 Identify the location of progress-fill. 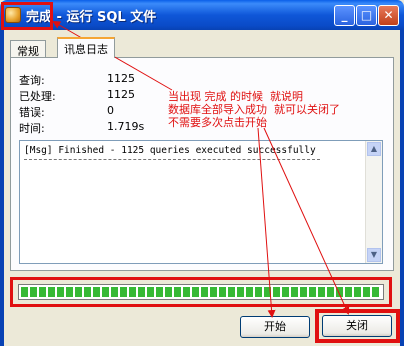
(201, 292).